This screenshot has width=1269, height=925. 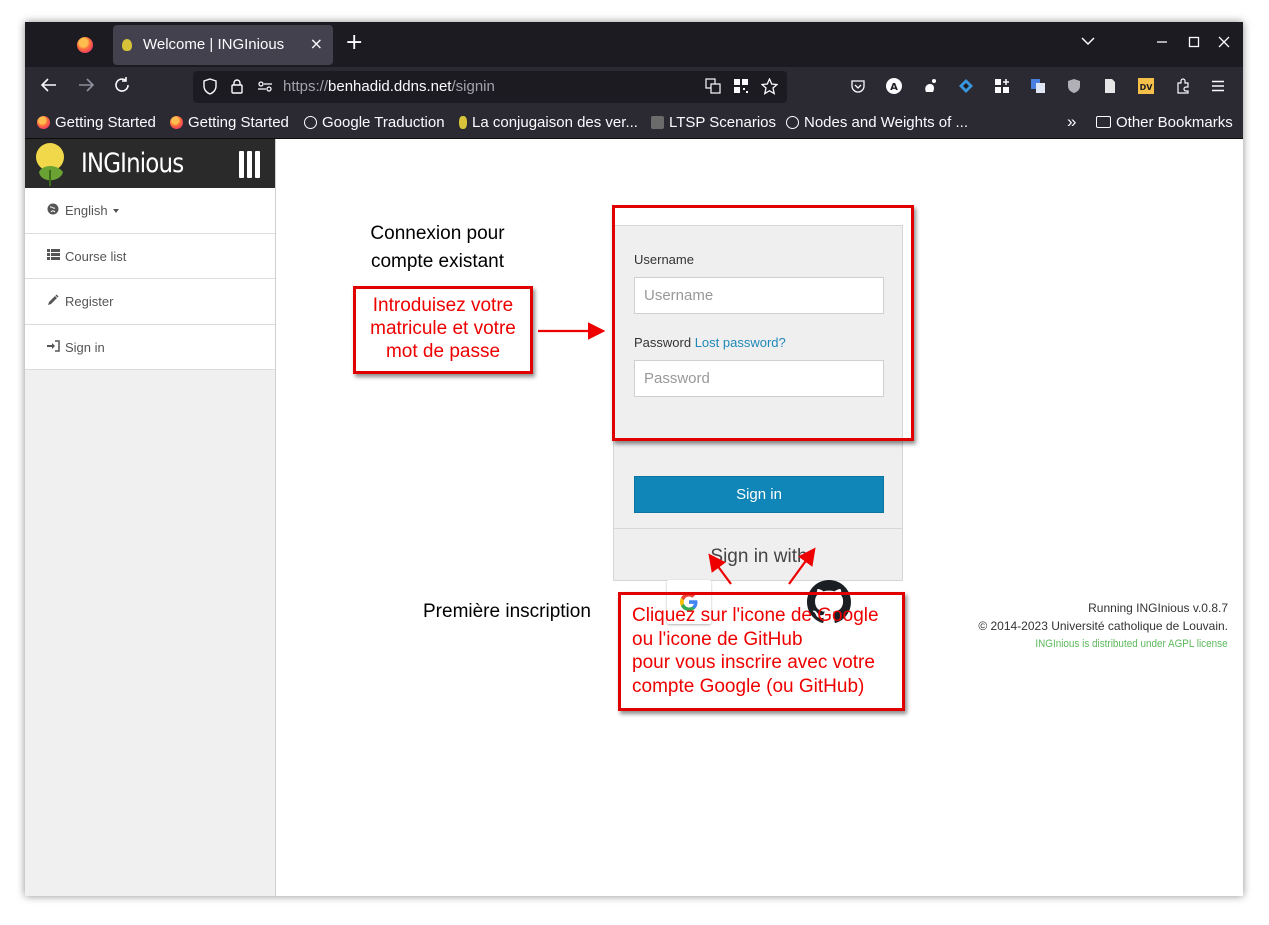 What do you see at coordinates (122, 87) in the screenshot?
I see `reload-icon` at bounding box center [122, 87].